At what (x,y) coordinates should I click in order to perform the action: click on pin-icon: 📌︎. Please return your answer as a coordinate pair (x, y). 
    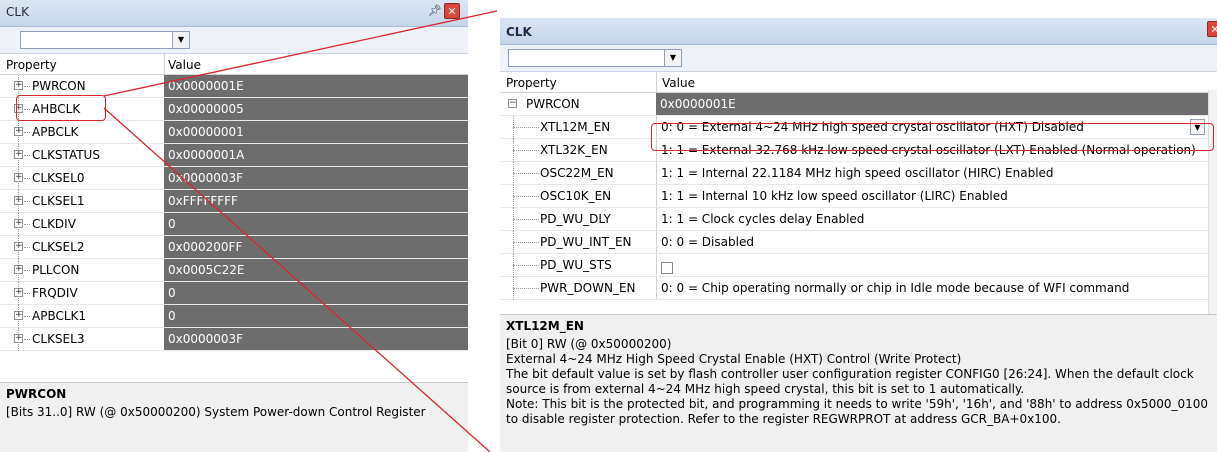
    Looking at the image, I should click on (435, 11).